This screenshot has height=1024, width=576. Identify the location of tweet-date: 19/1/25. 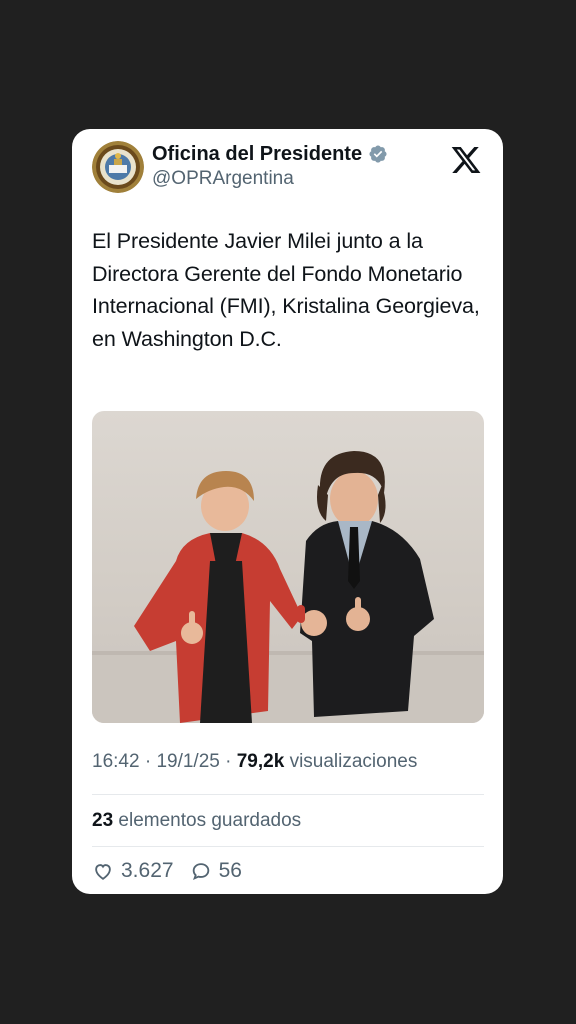
(187, 761).